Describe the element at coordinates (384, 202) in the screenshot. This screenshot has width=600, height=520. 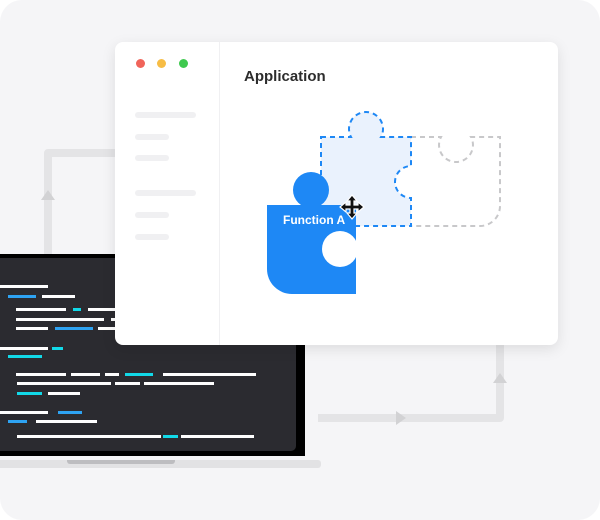
I see `puzzle-illustration` at that location.